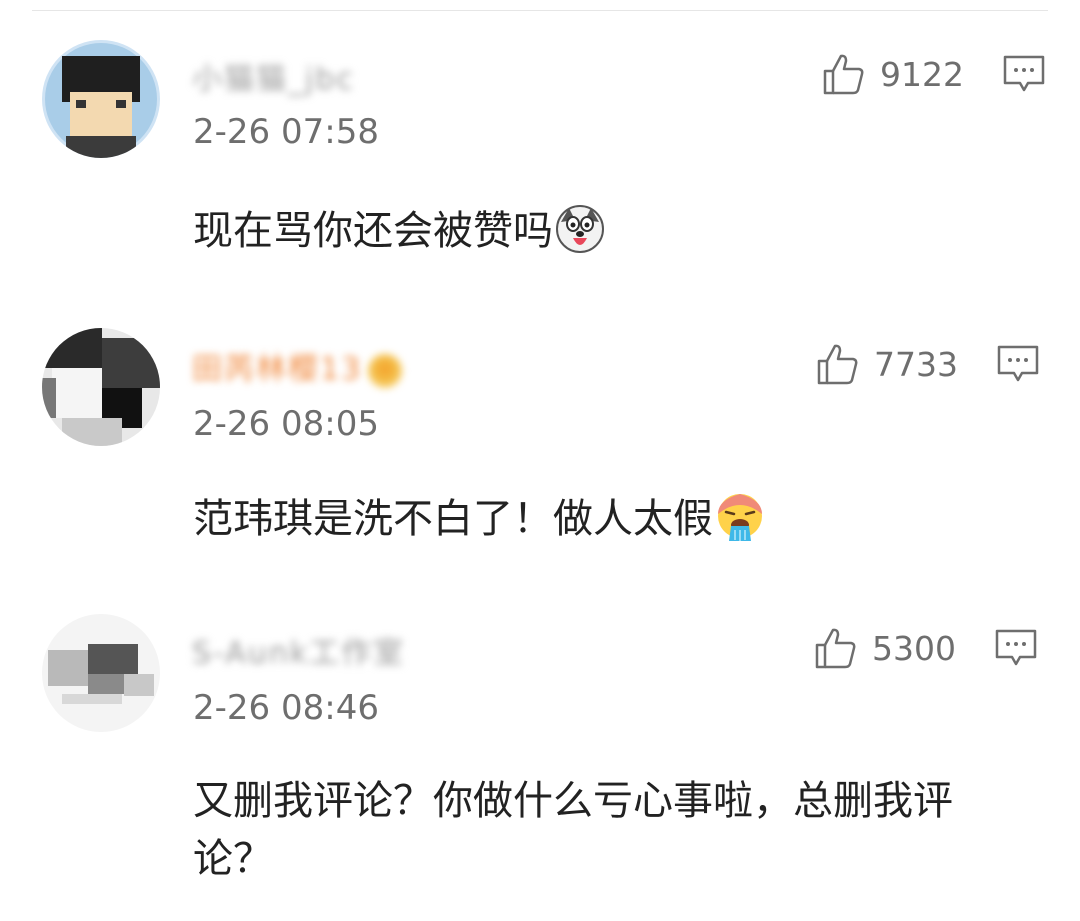 Image resolution: width=1080 pixels, height=921 pixels. I want to click on like-button: 7733, so click(887, 364).